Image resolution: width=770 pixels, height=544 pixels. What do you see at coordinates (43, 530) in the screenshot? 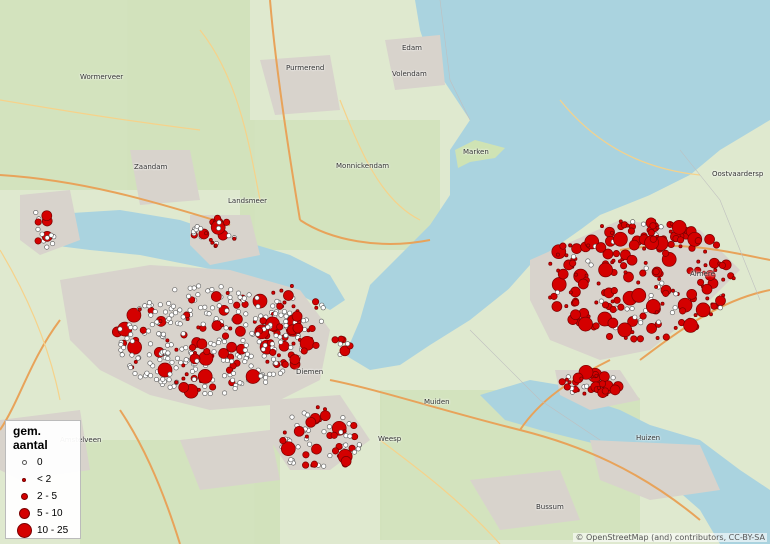
I see `legend-item-10-25: 10 - 25` at bounding box center [43, 530].